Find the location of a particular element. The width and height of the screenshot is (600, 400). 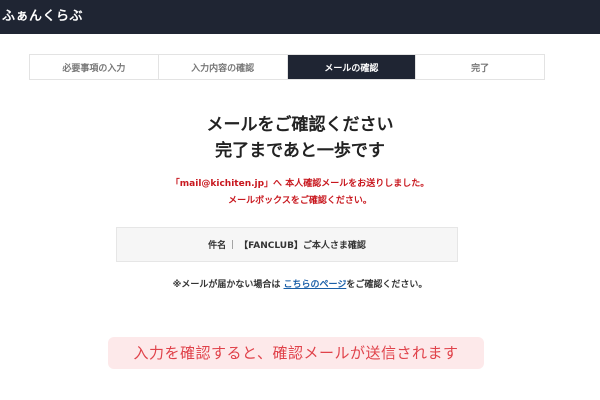

help-page-link: こちらのページ is located at coordinates (315, 285).